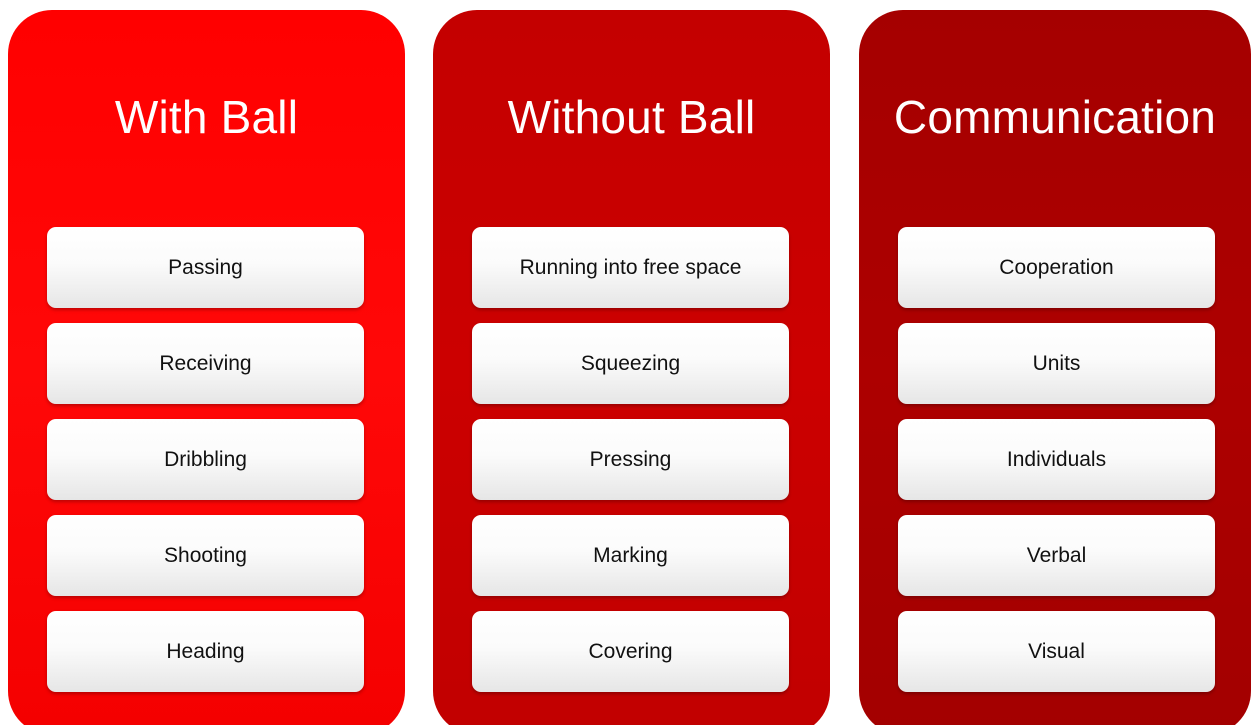 The width and height of the screenshot is (1251, 725). Describe the element at coordinates (1056, 459) in the screenshot. I see `list-item: Individuals` at that location.